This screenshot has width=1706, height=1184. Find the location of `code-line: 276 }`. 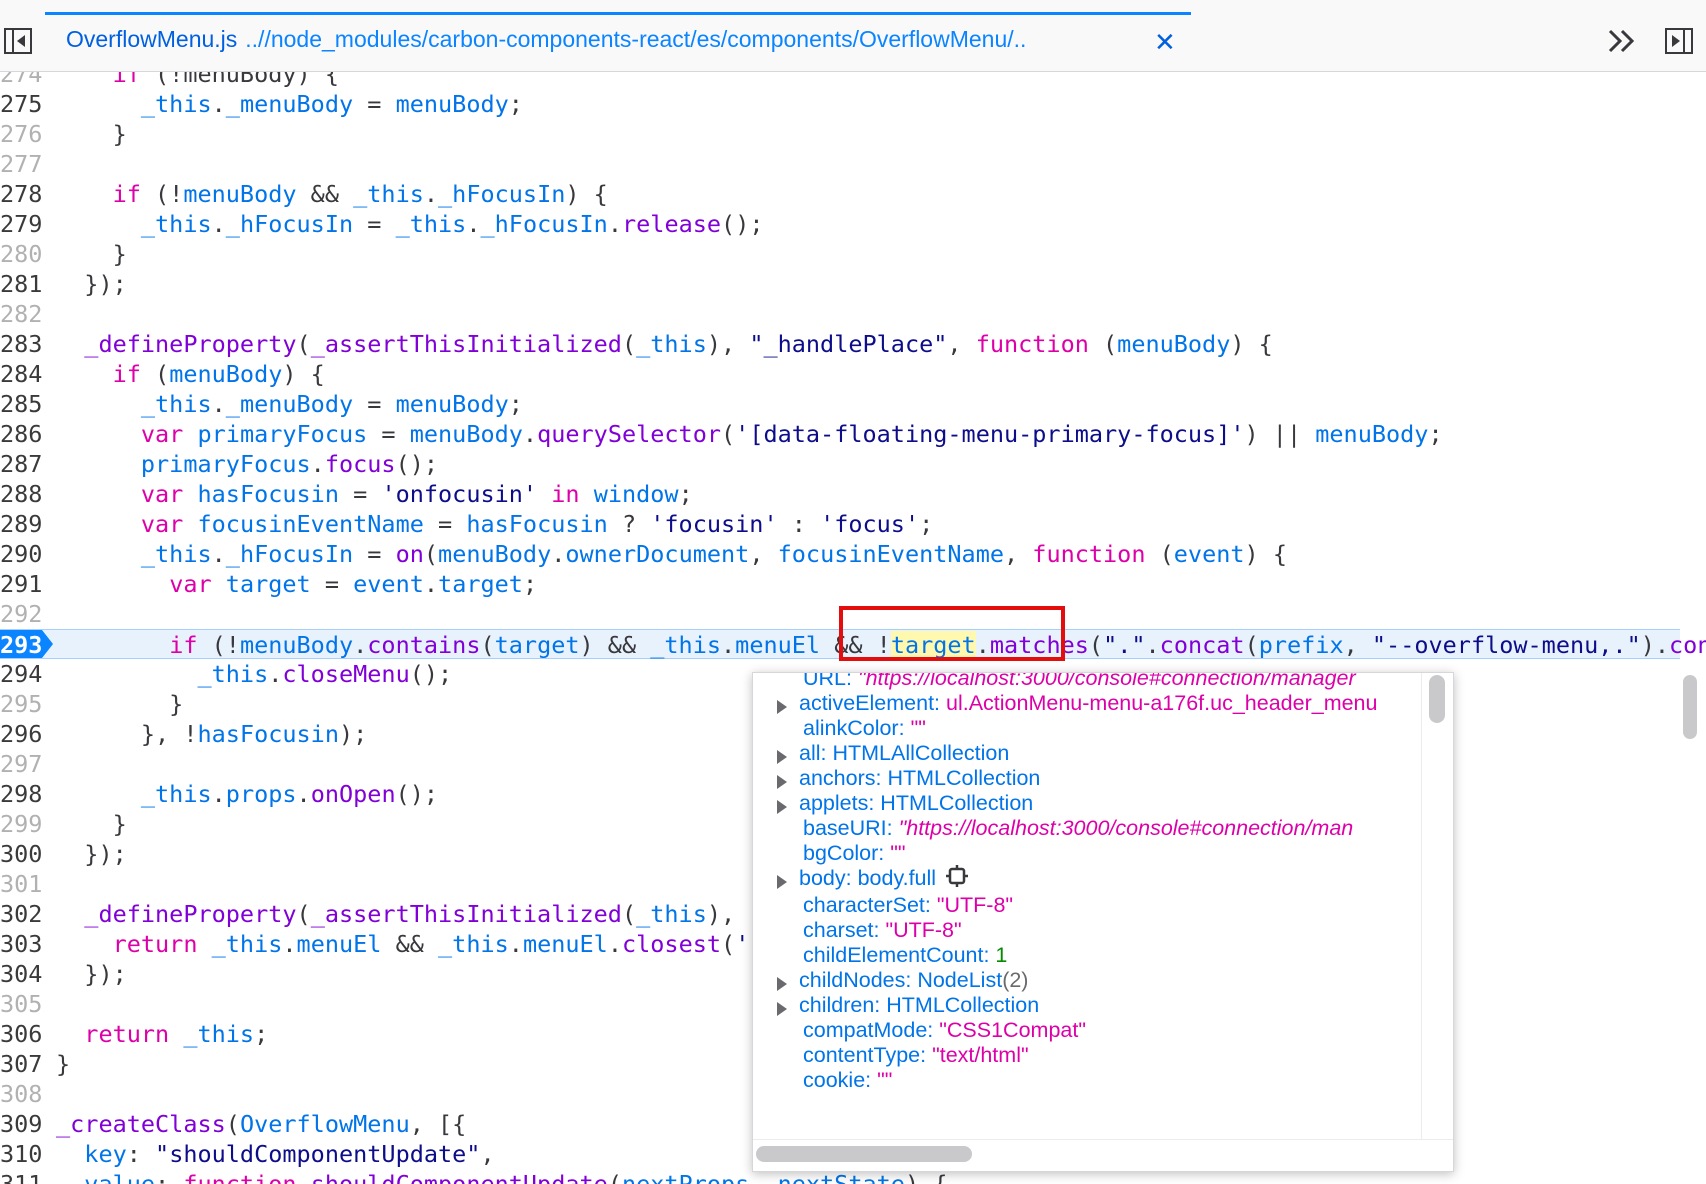

code-line: 276 } is located at coordinates (840, 134).